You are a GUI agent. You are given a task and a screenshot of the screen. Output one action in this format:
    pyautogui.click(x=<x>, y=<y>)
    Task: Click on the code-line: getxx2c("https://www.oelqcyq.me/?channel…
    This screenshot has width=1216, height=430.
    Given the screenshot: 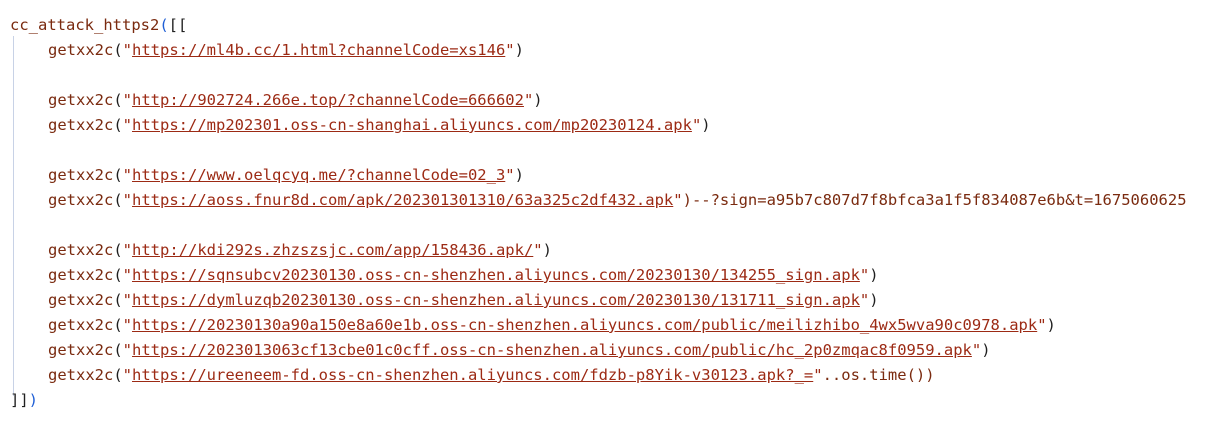 What is the action you would take?
    pyautogui.click(x=286, y=175)
    